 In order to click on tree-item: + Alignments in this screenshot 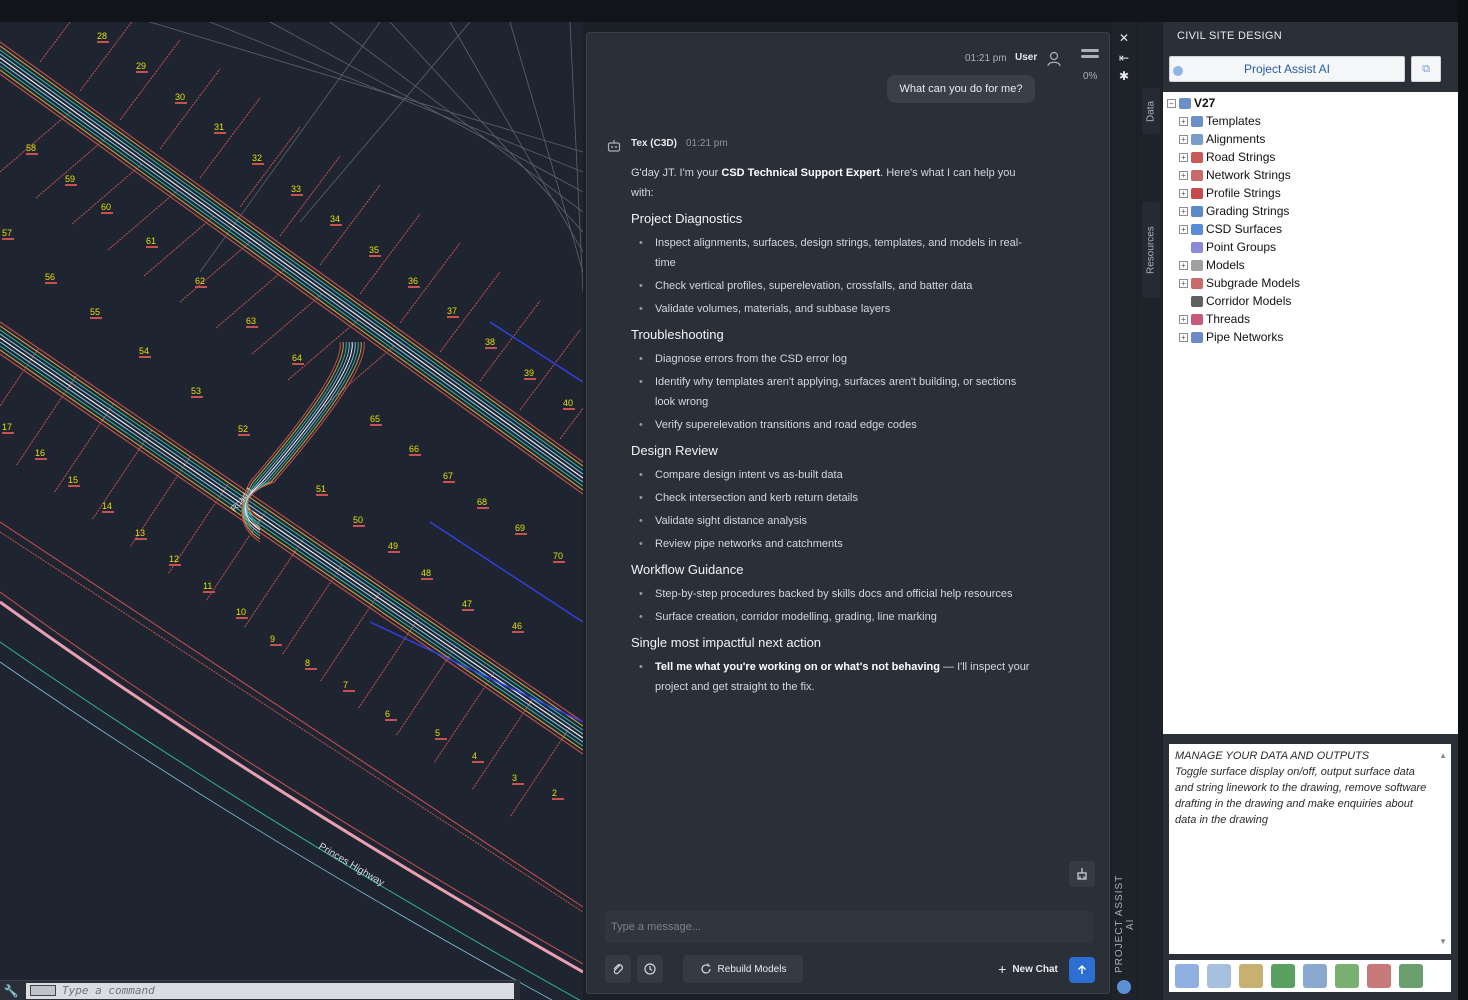, I will do `click(1222, 139)`.